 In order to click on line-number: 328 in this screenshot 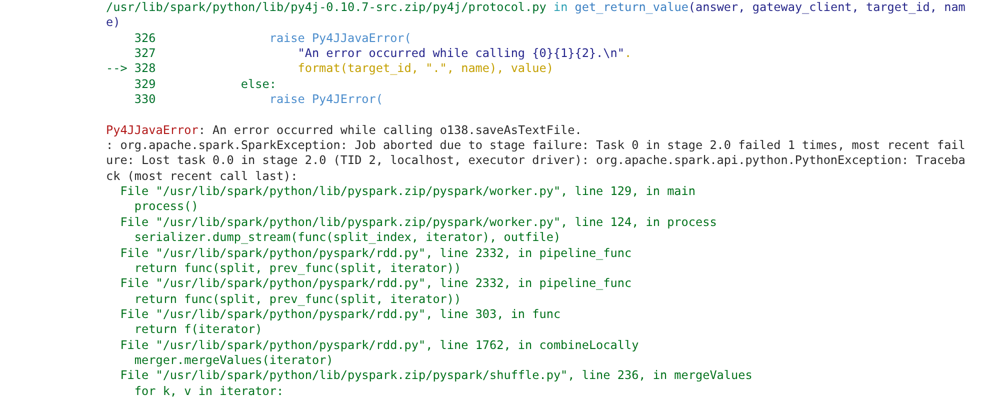, I will do `click(145, 68)`.